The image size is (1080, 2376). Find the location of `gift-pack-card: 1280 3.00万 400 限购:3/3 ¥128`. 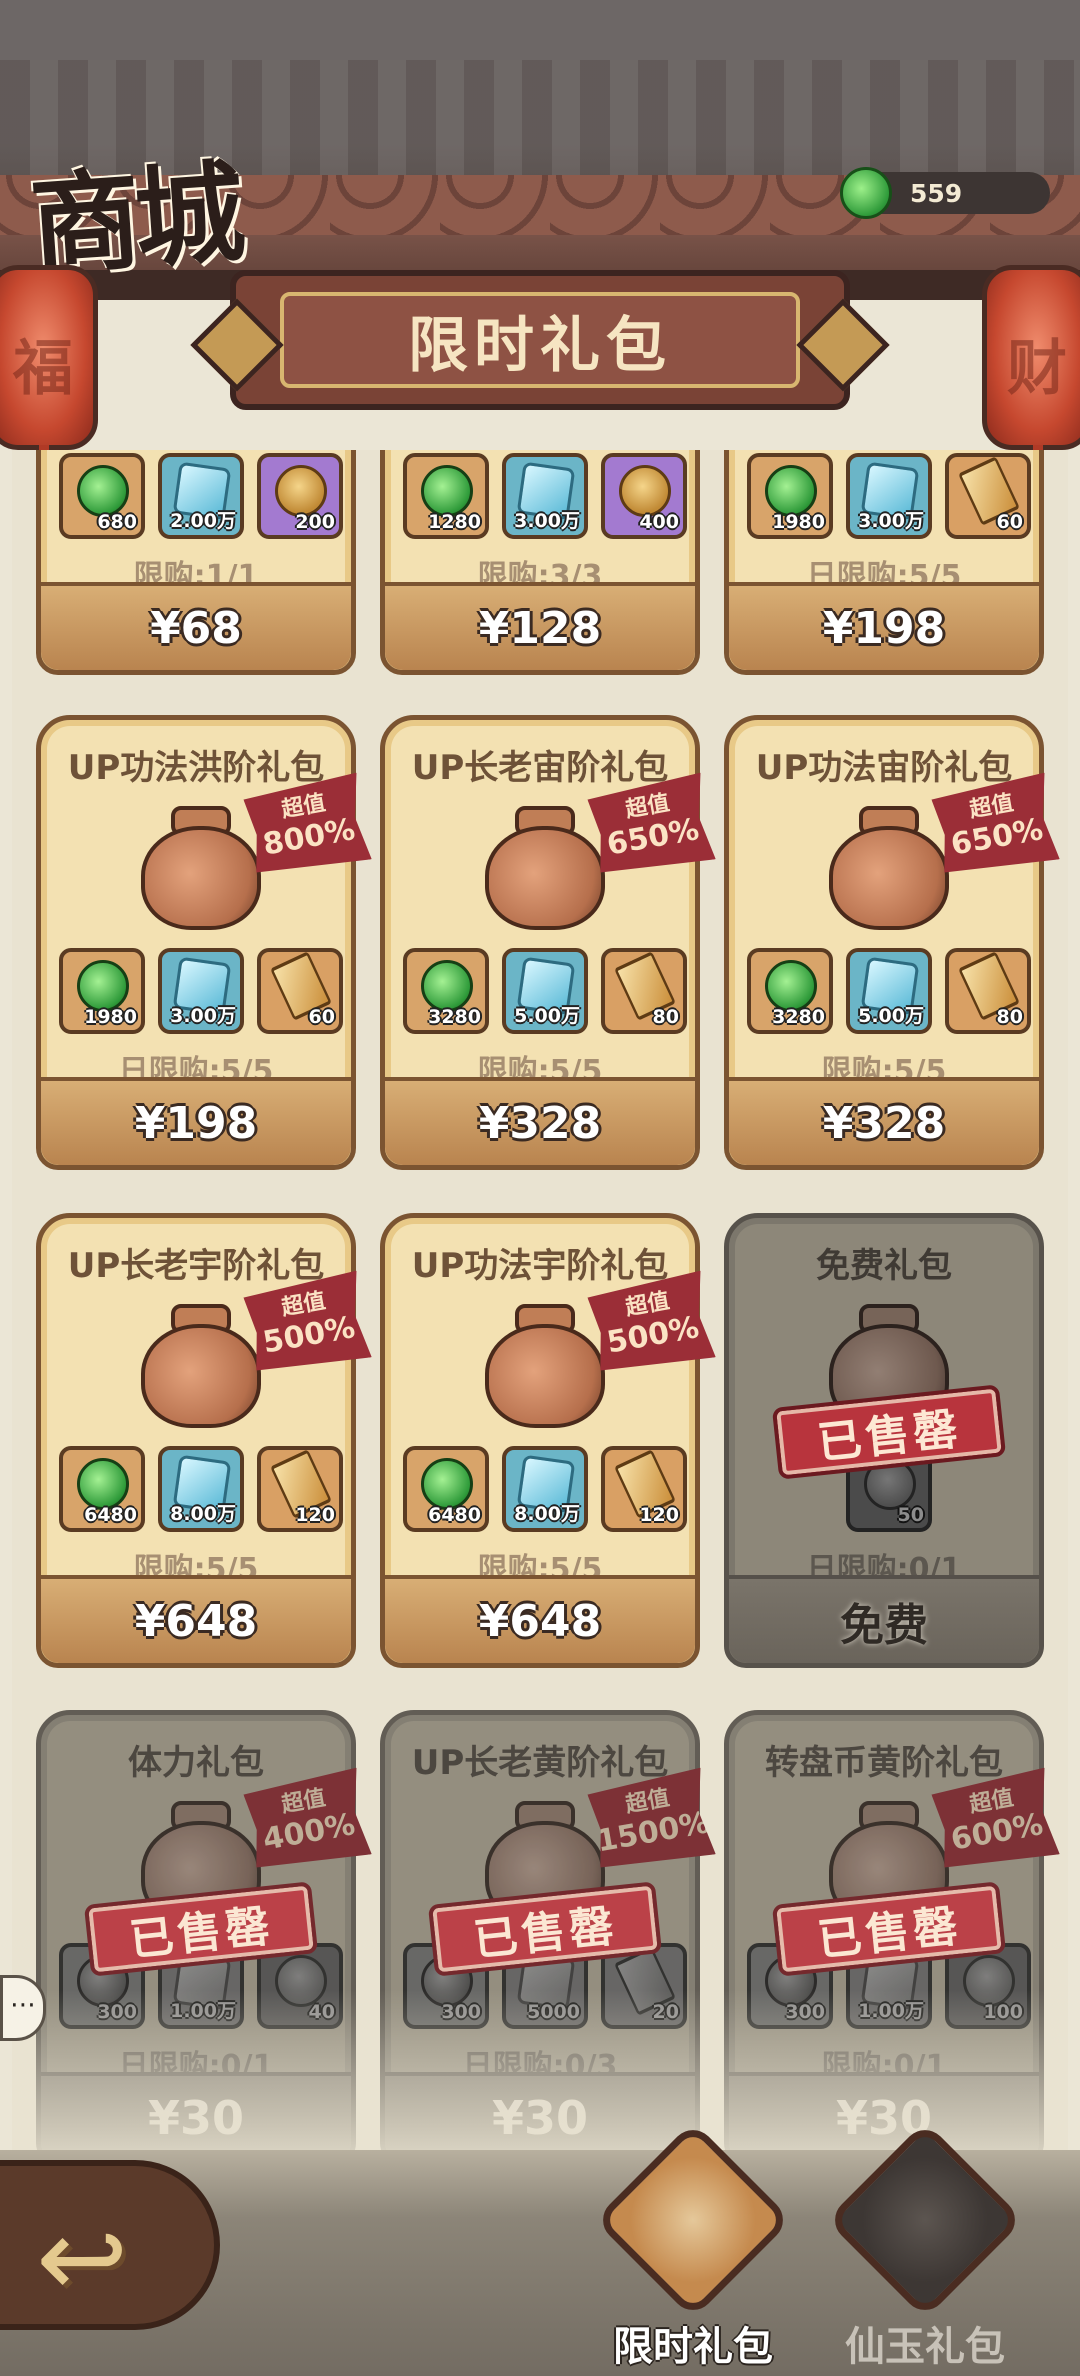

gift-pack-card: 1280 3.00万 400 限购:3/3 ¥128 is located at coordinates (540, 562).